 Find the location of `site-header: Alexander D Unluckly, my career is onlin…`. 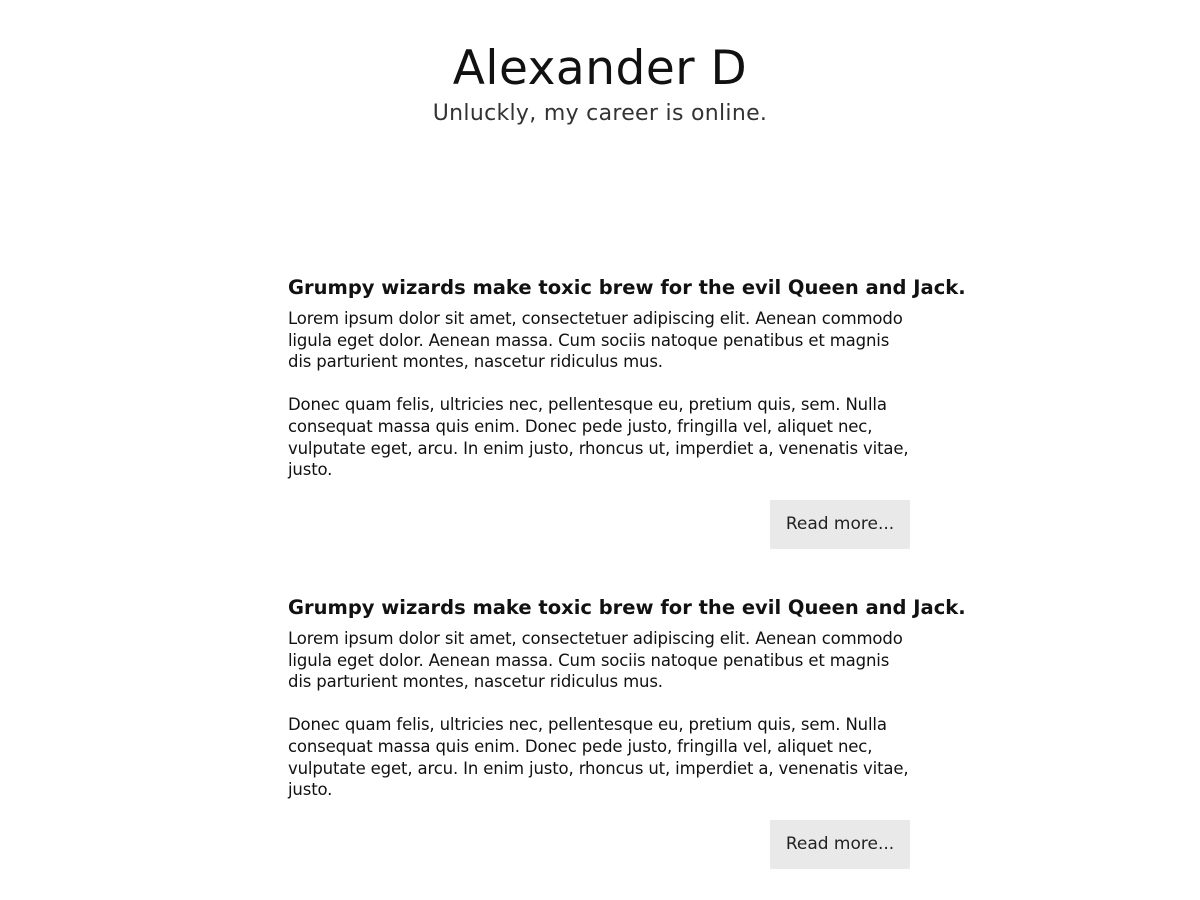

site-header: Alexander D Unluckly, my career is onlin… is located at coordinates (600, 83).